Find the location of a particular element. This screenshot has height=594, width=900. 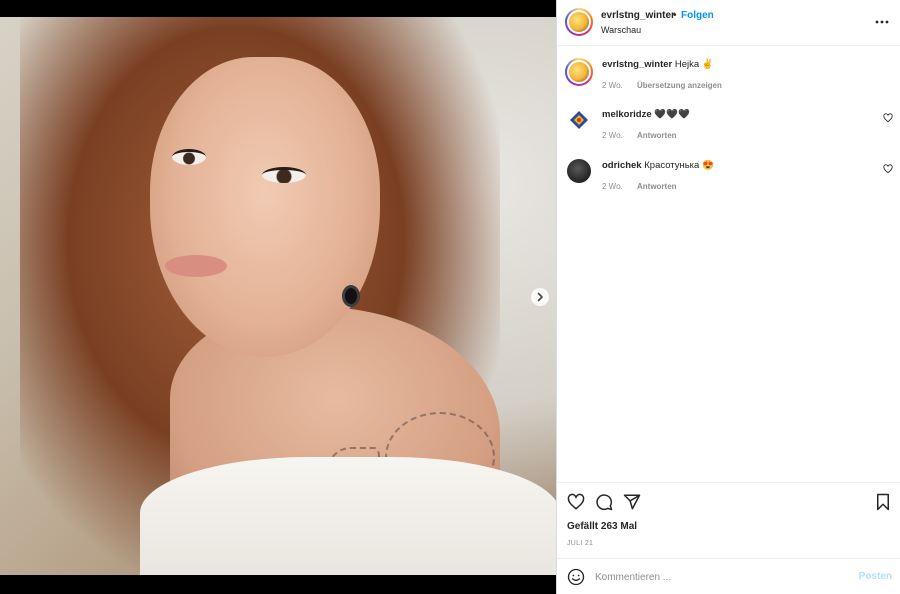

photo-eye-left is located at coordinates (189, 157).